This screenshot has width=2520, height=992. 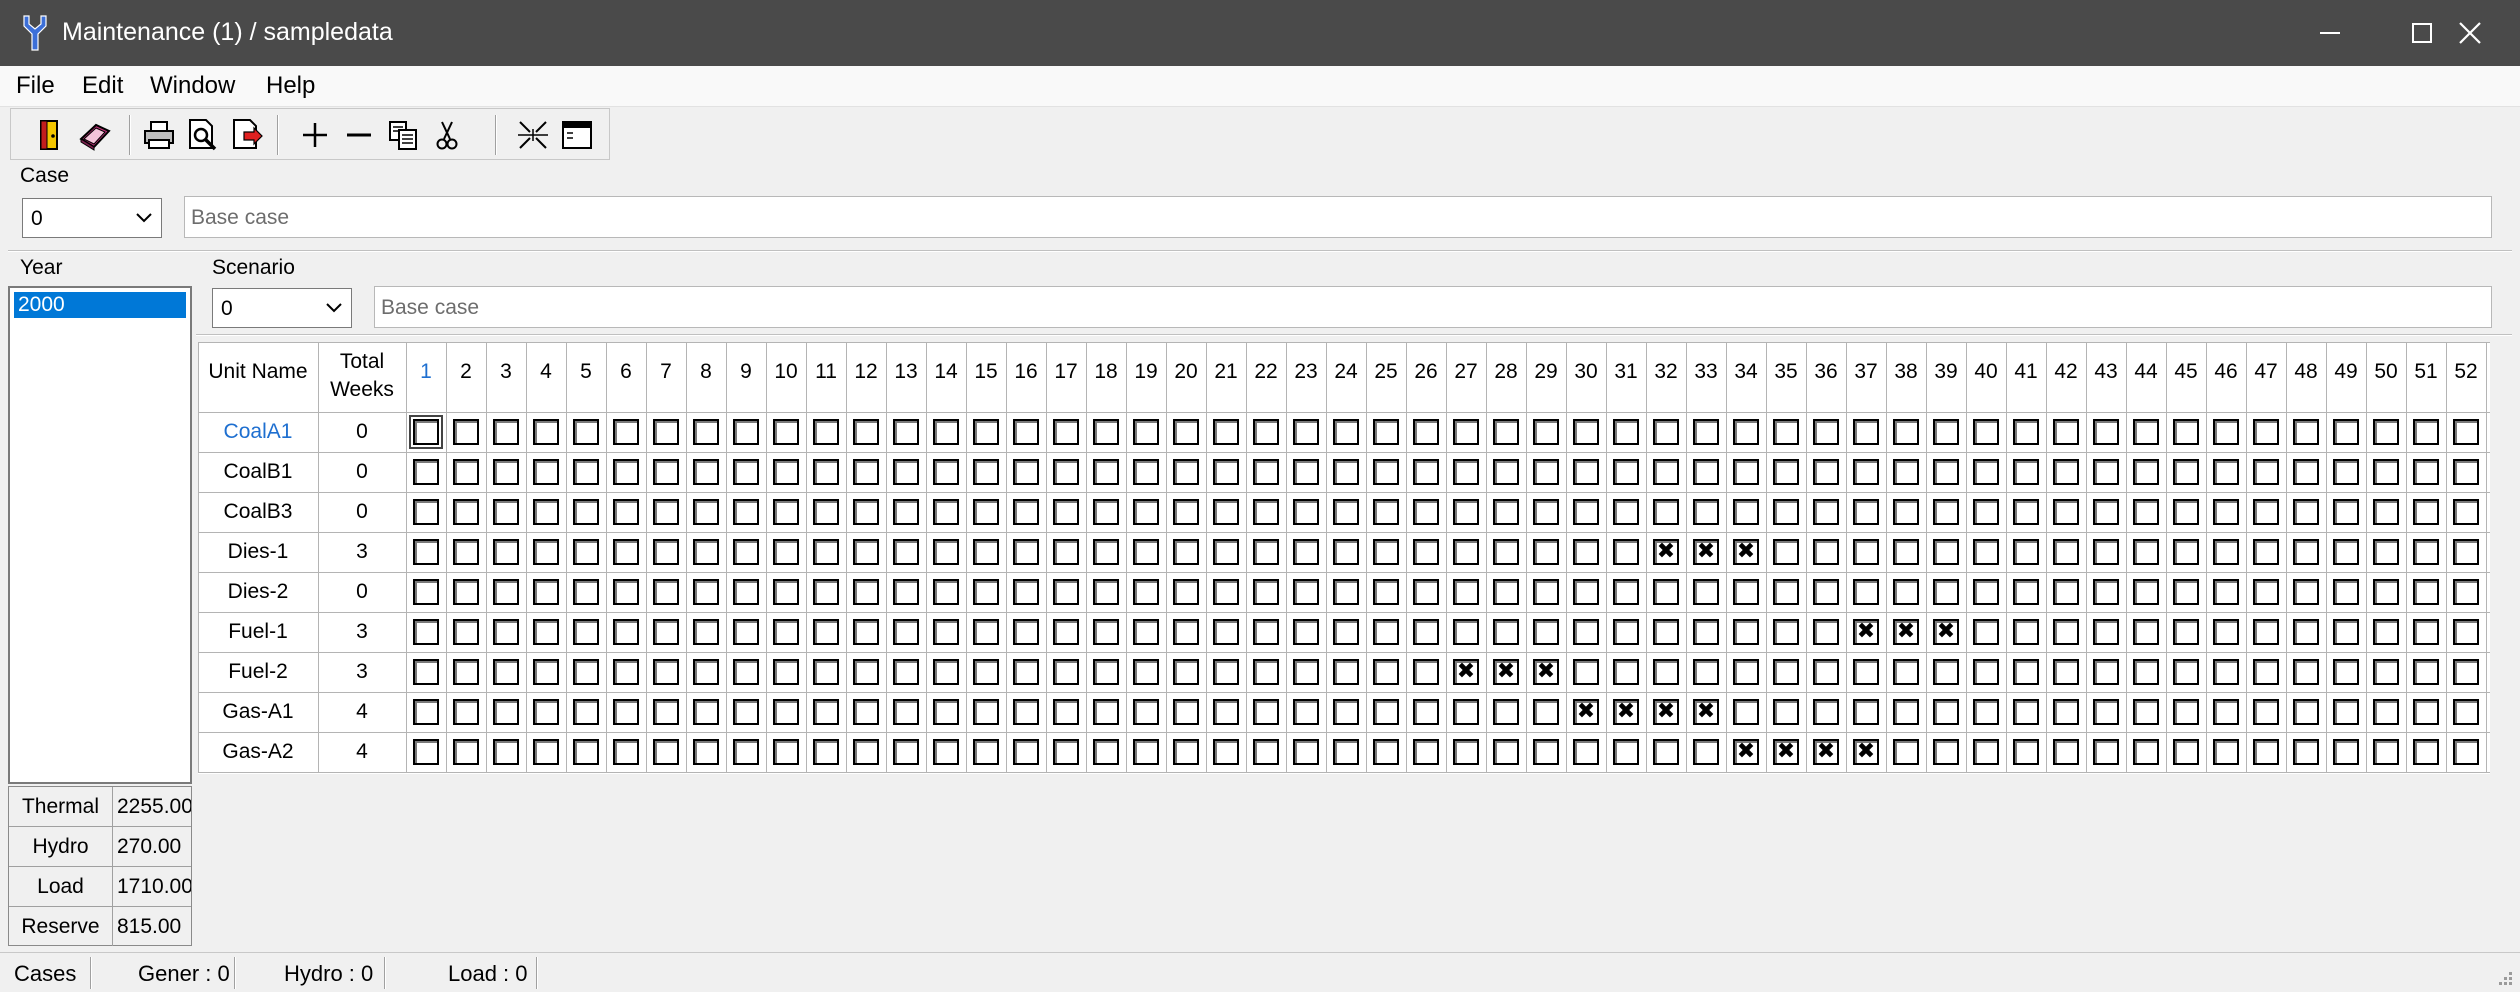 What do you see at coordinates (2306, 372) in the screenshot?
I see `week-header: 48` at bounding box center [2306, 372].